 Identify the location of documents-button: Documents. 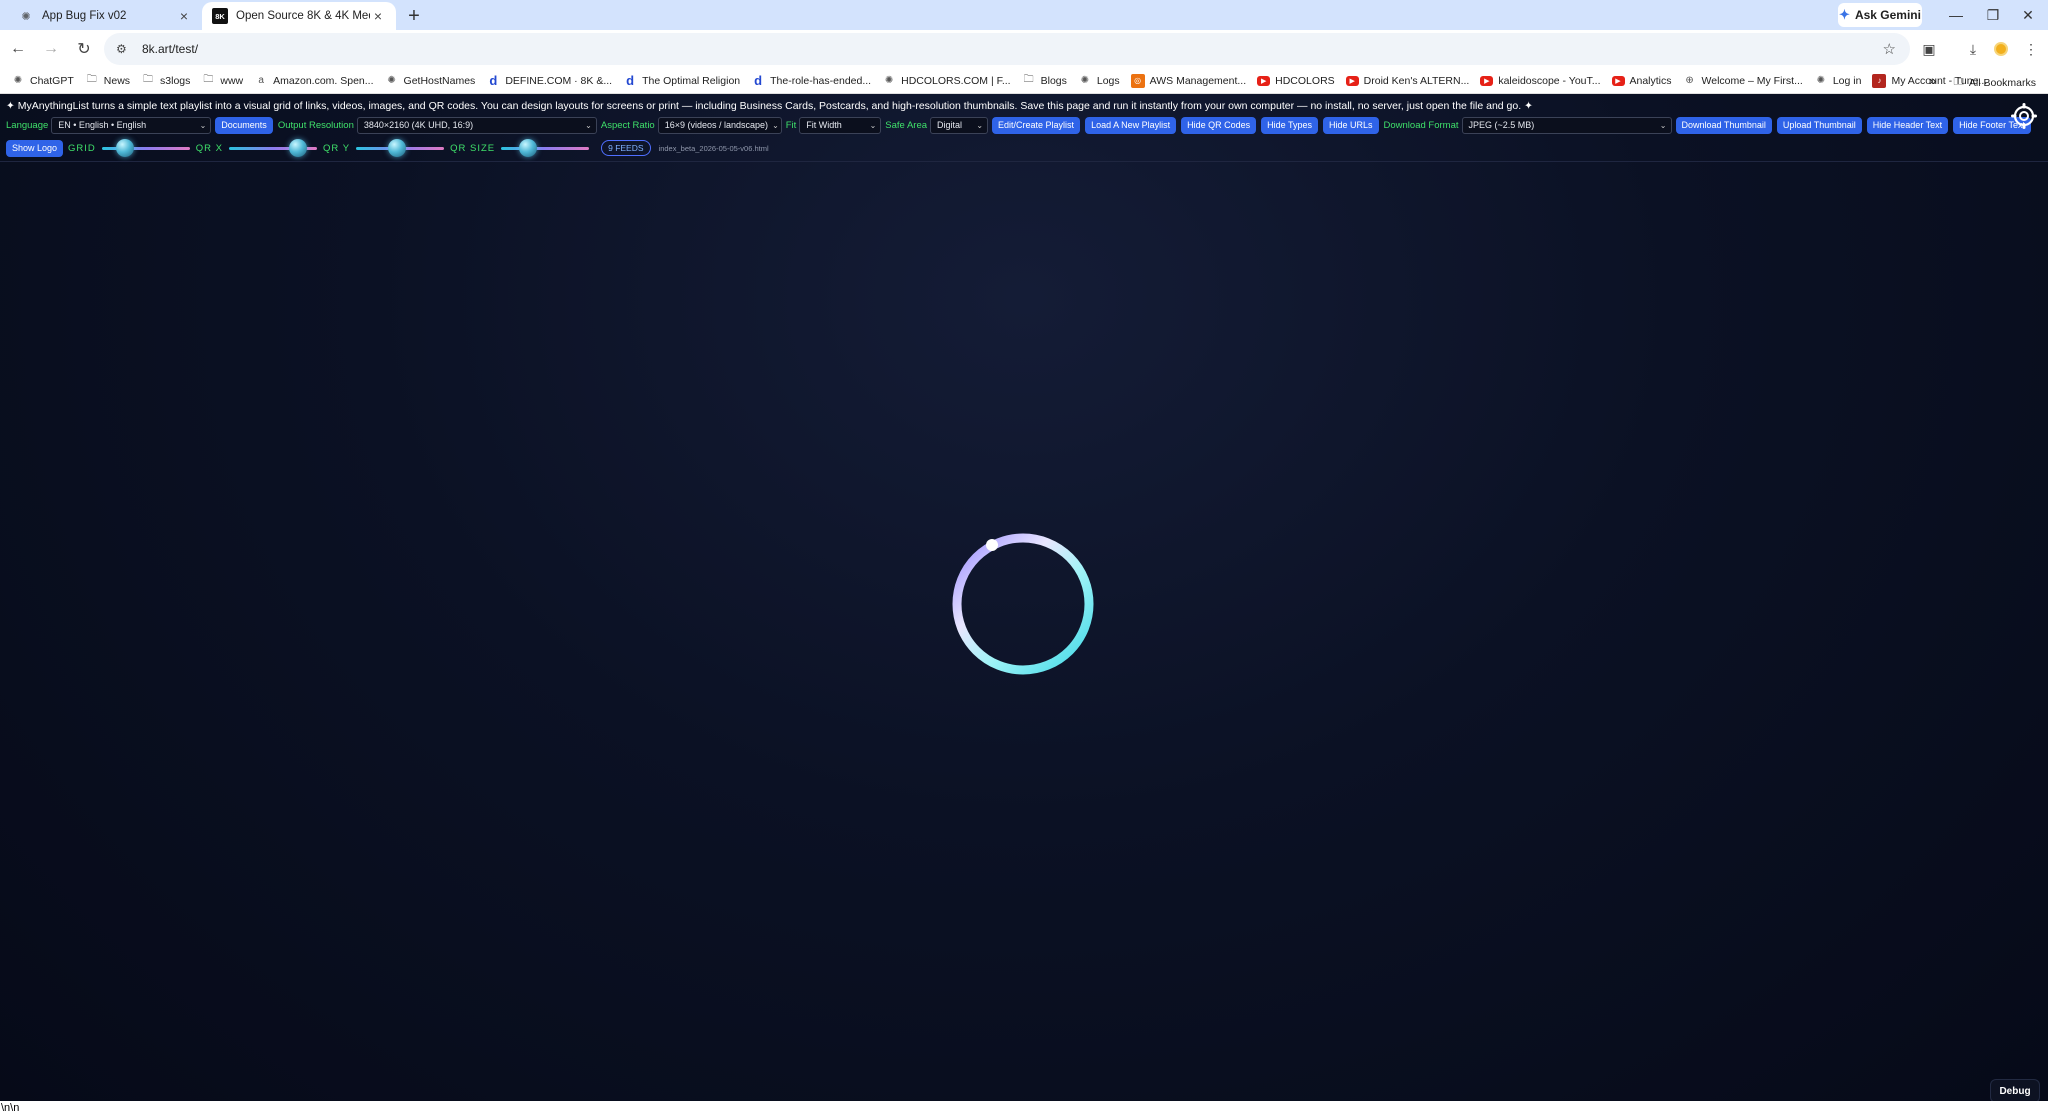
(244, 125).